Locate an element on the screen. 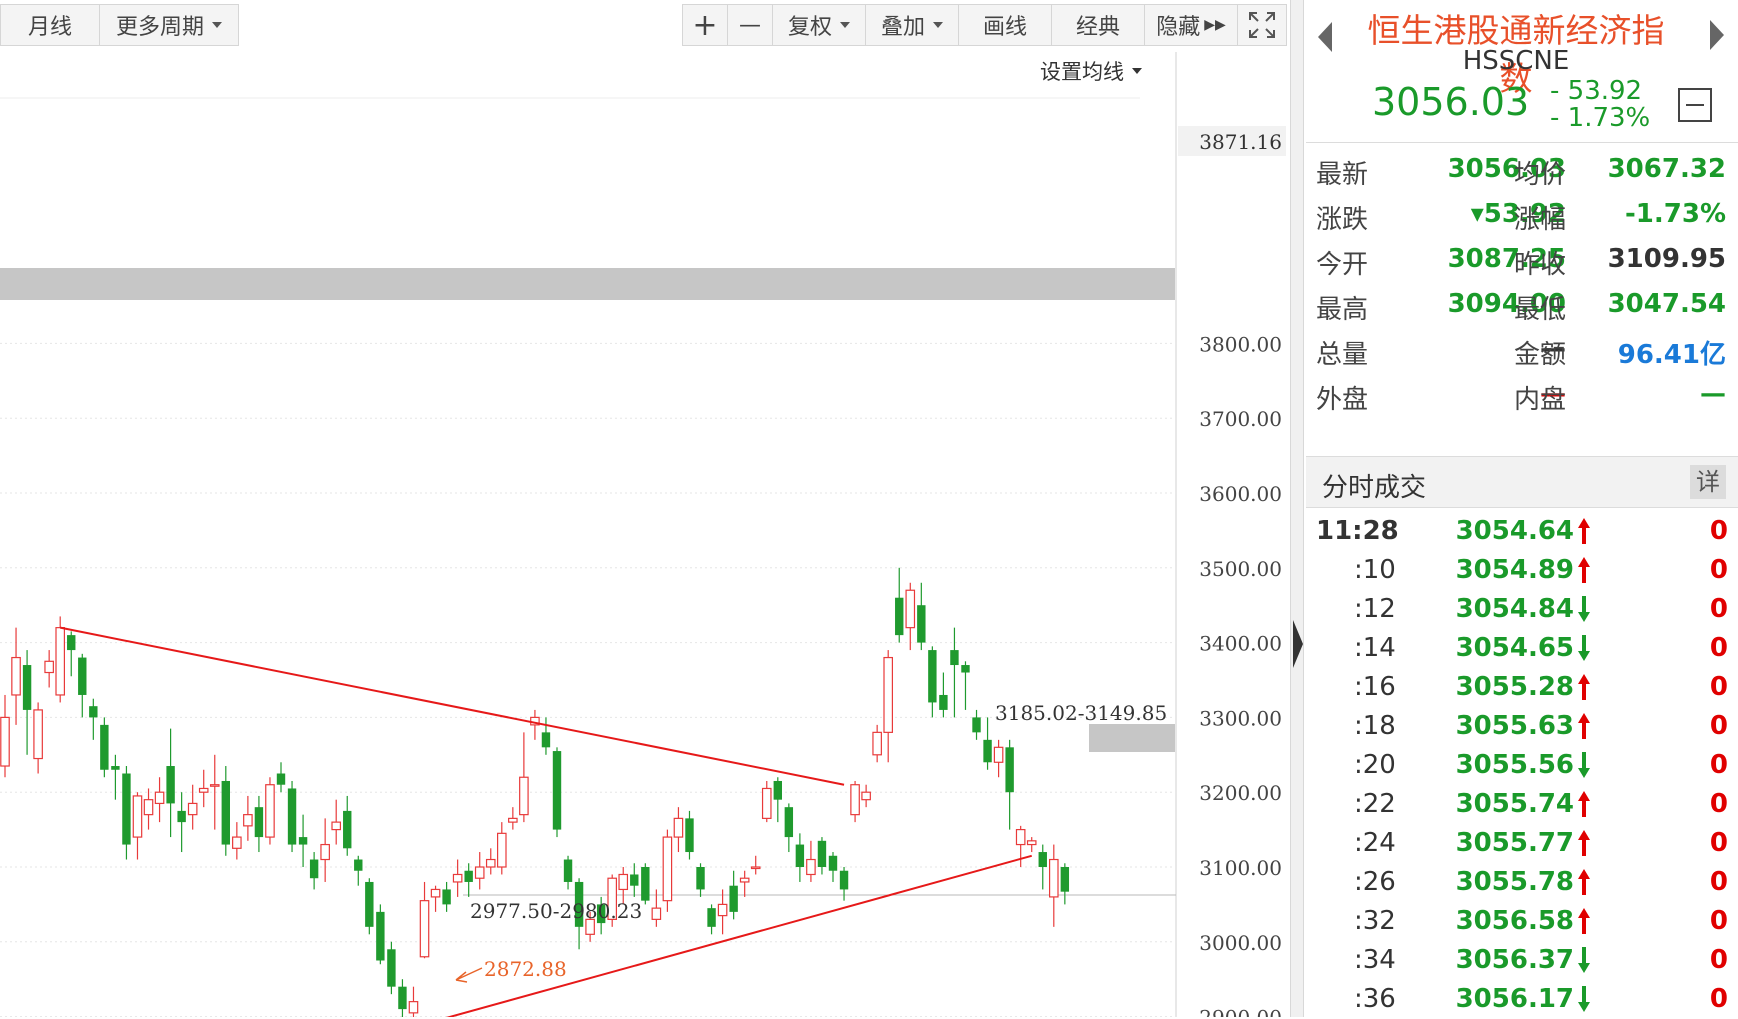 This screenshot has height=1019, width=1738. arrow-down-icon is located at coordinates (1584, 999).